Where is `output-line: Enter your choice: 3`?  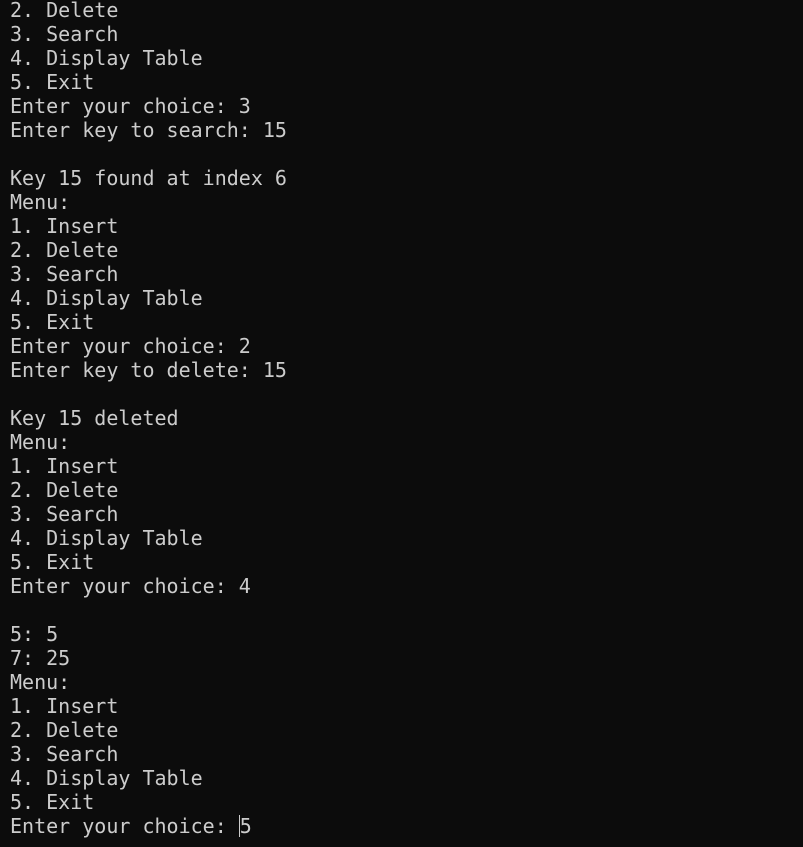 output-line: Enter your choice: 3 is located at coordinates (130, 106).